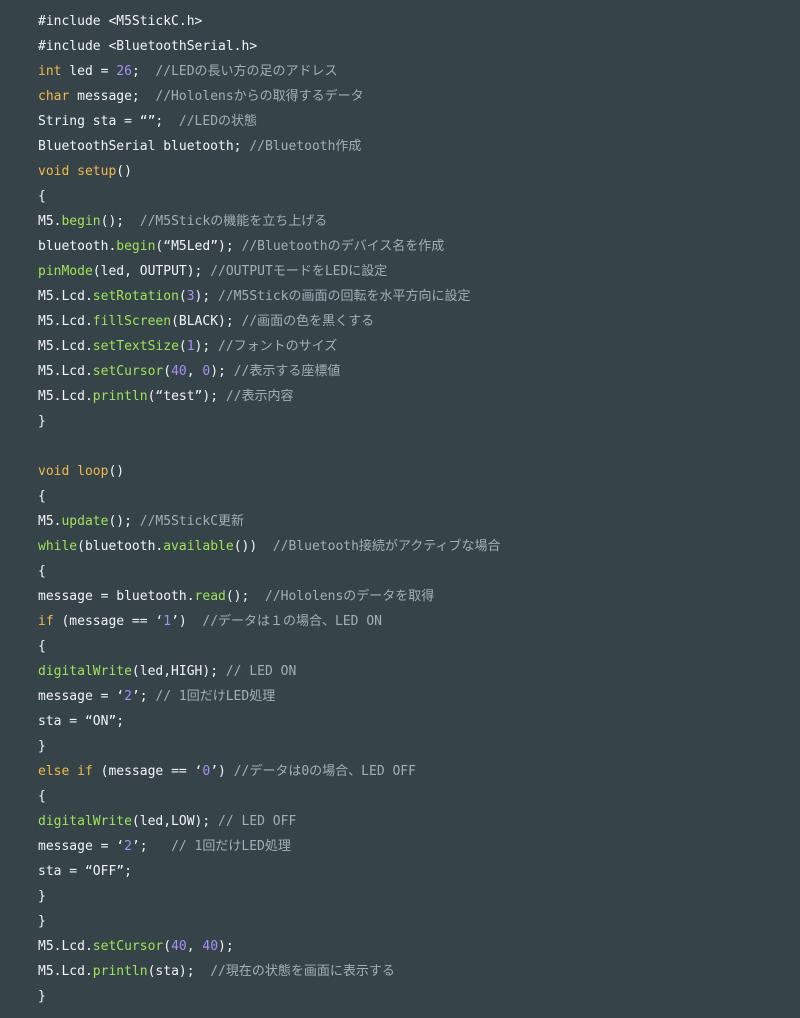 The height and width of the screenshot is (1018, 800). What do you see at coordinates (302, 971) in the screenshot?
I see `code-token-comment: //現在の状態を画面に表示する` at bounding box center [302, 971].